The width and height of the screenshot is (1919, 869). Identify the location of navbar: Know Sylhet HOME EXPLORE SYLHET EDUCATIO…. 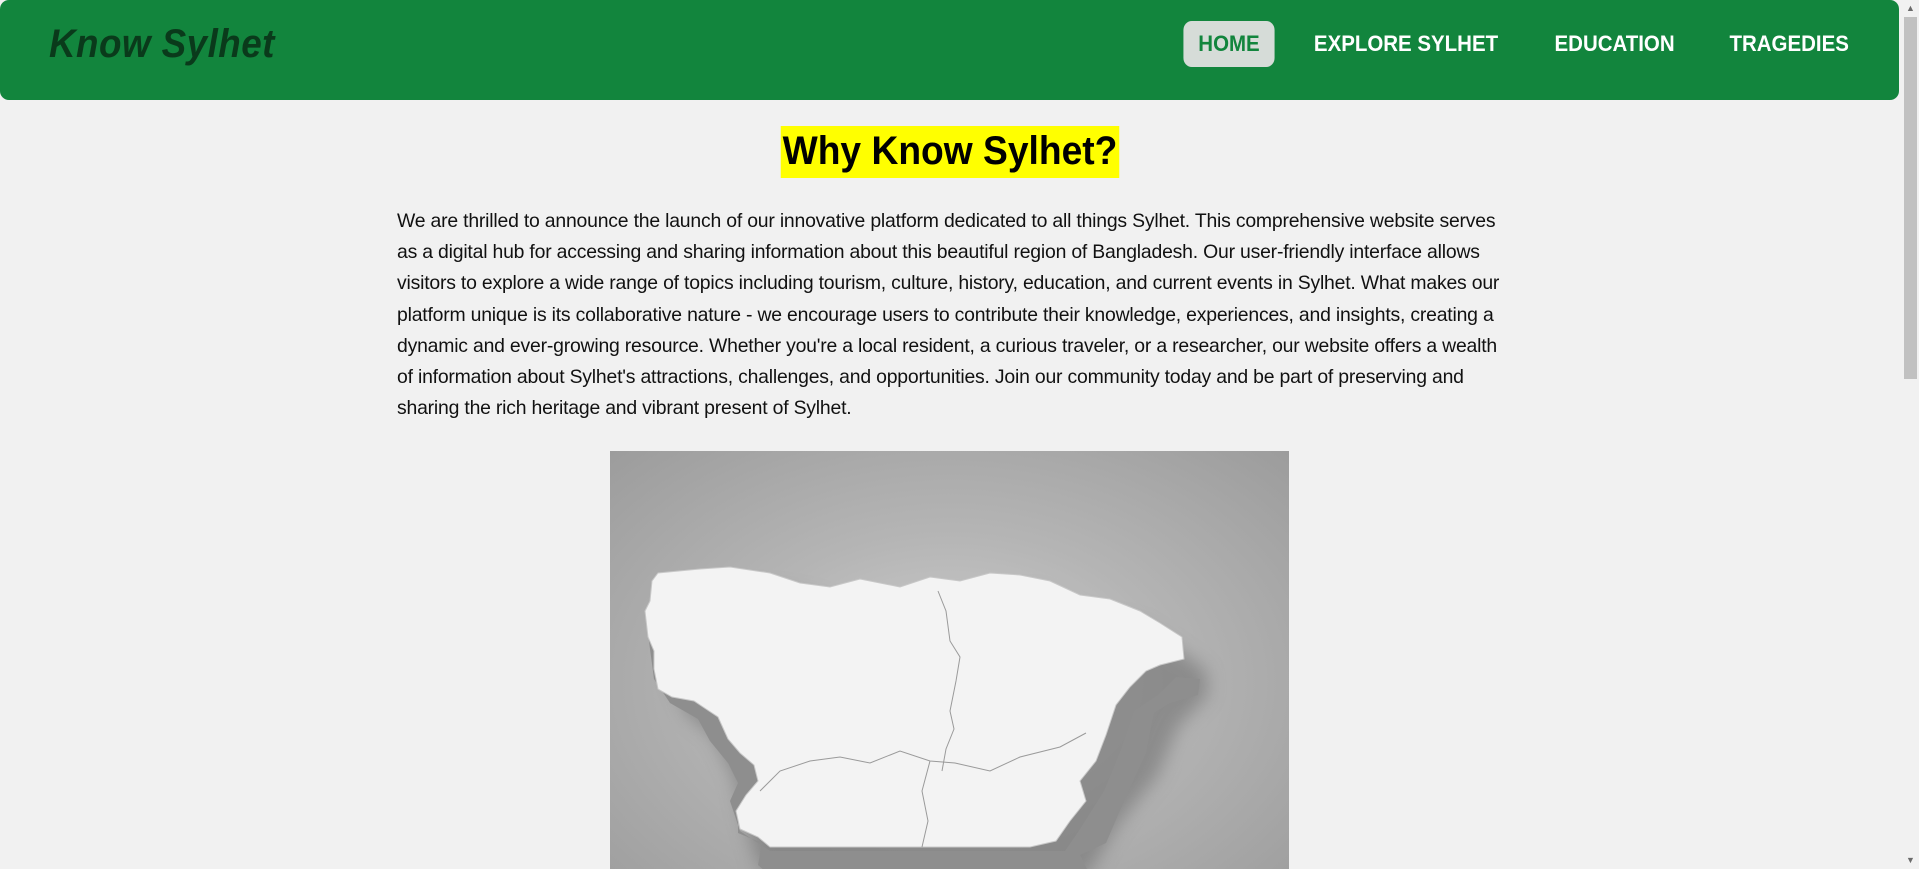
(949, 50).